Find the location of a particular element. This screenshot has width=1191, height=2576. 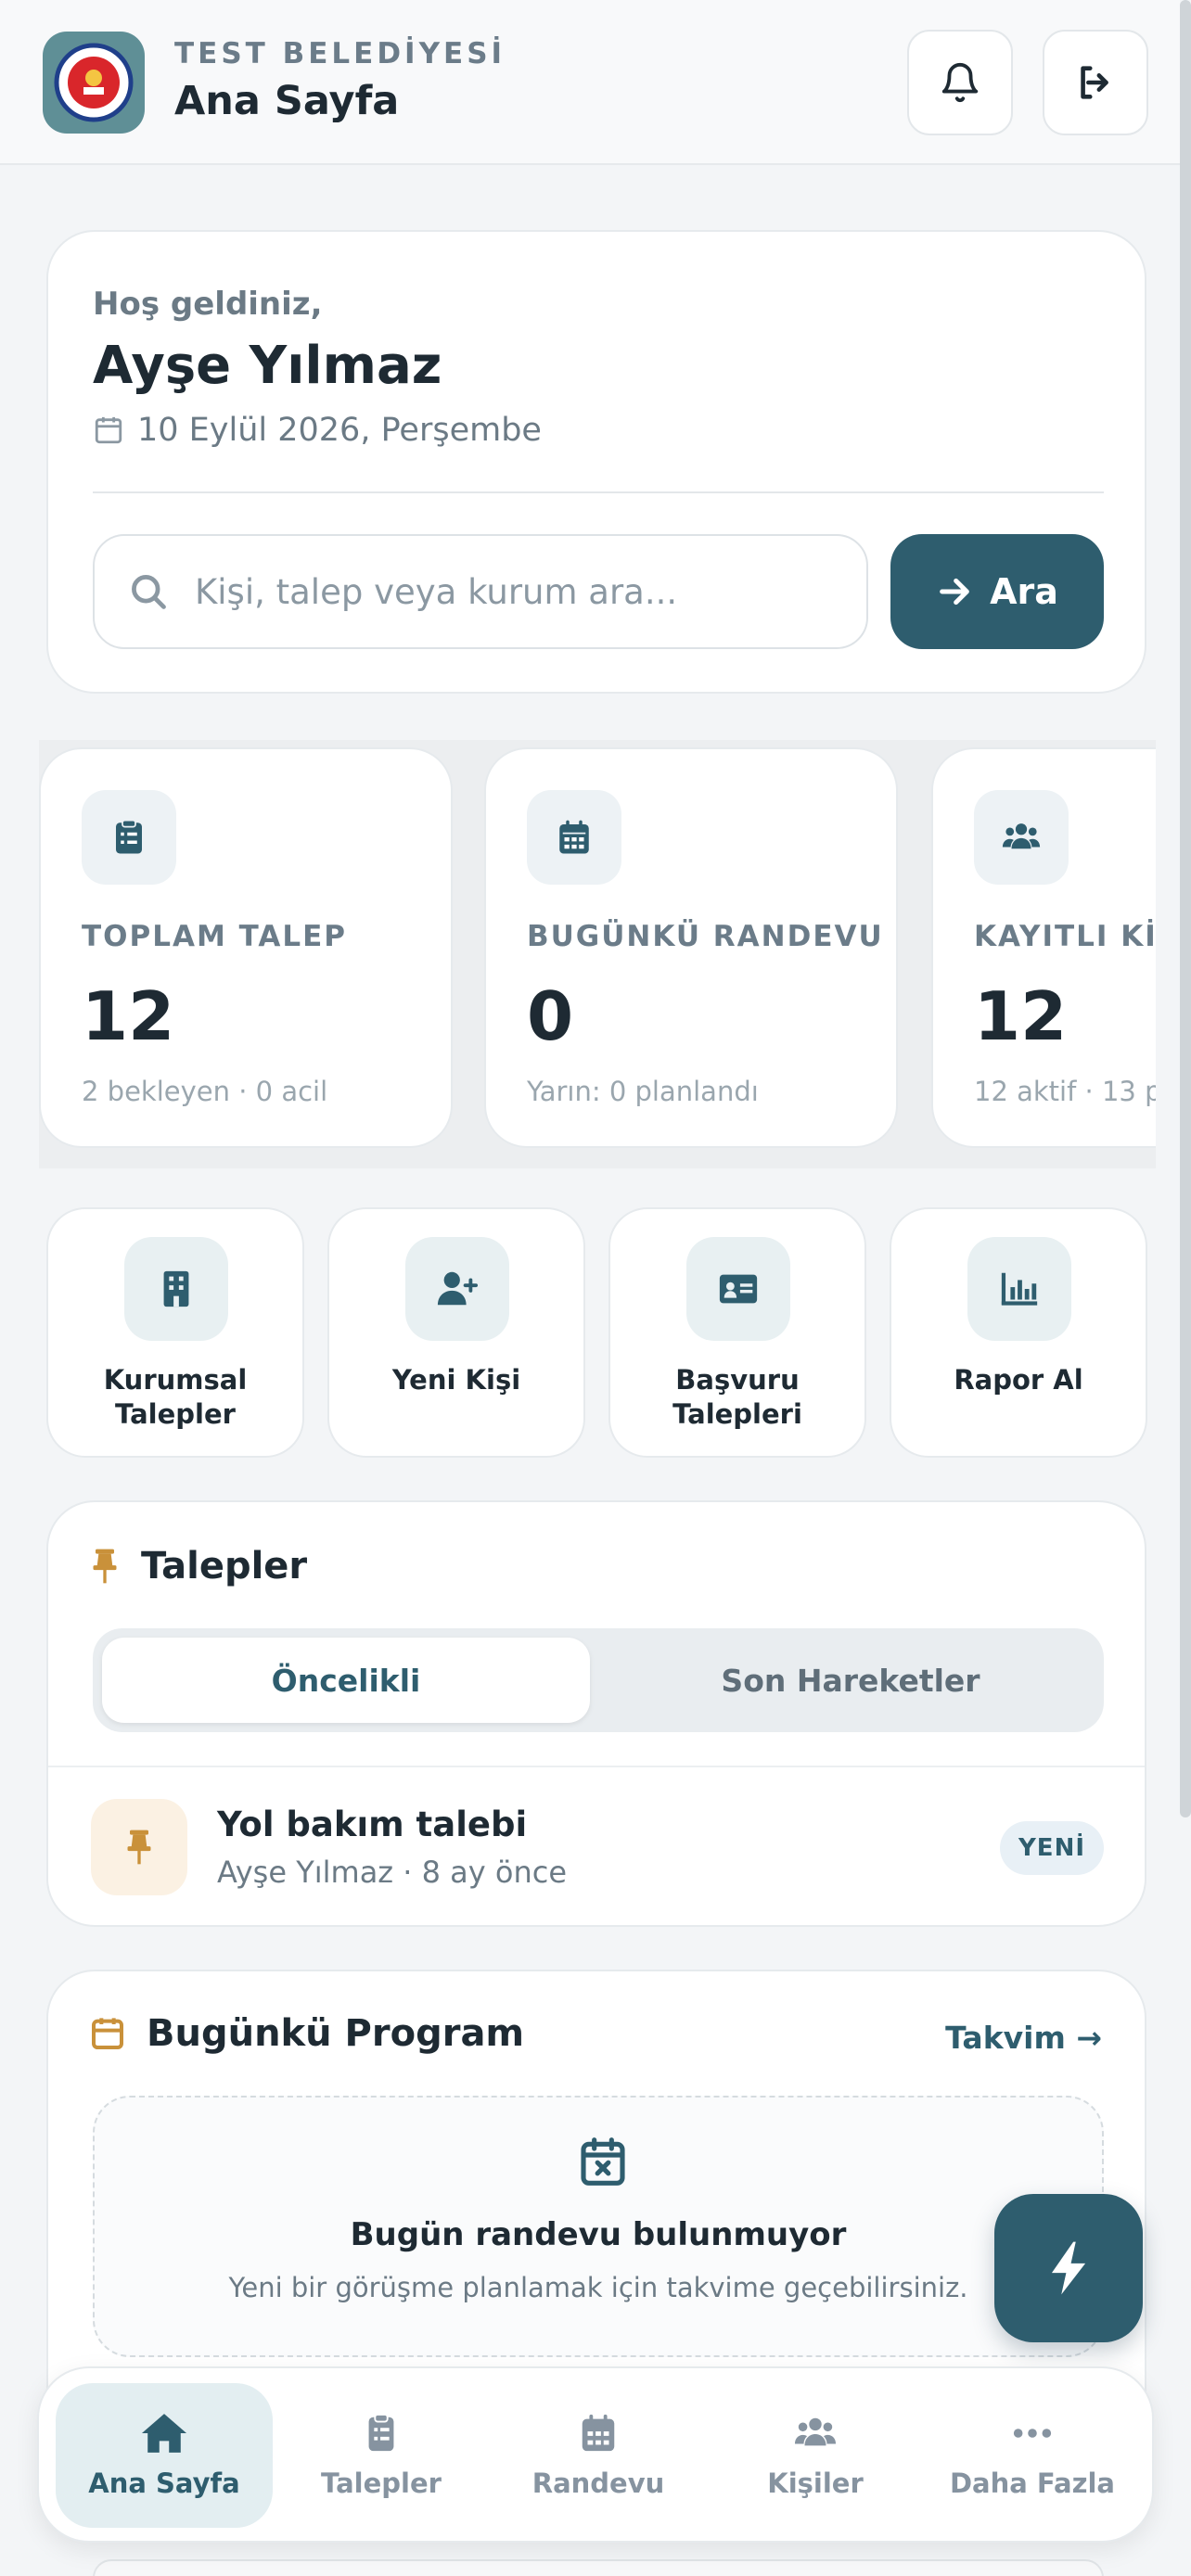

quick-action-corporate-requests: Kurumsal Talepler is located at coordinates (175, 1332).